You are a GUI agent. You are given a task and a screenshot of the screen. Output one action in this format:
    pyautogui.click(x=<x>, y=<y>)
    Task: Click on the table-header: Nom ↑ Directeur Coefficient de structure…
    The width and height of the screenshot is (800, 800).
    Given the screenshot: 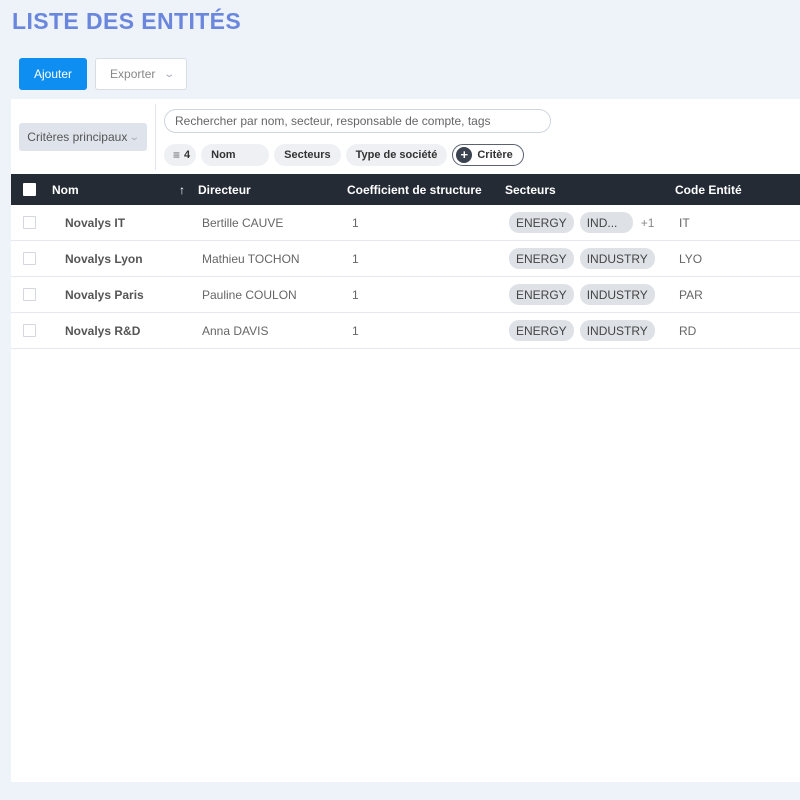 What is the action you would take?
    pyautogui.click(x=405, y=189)
    